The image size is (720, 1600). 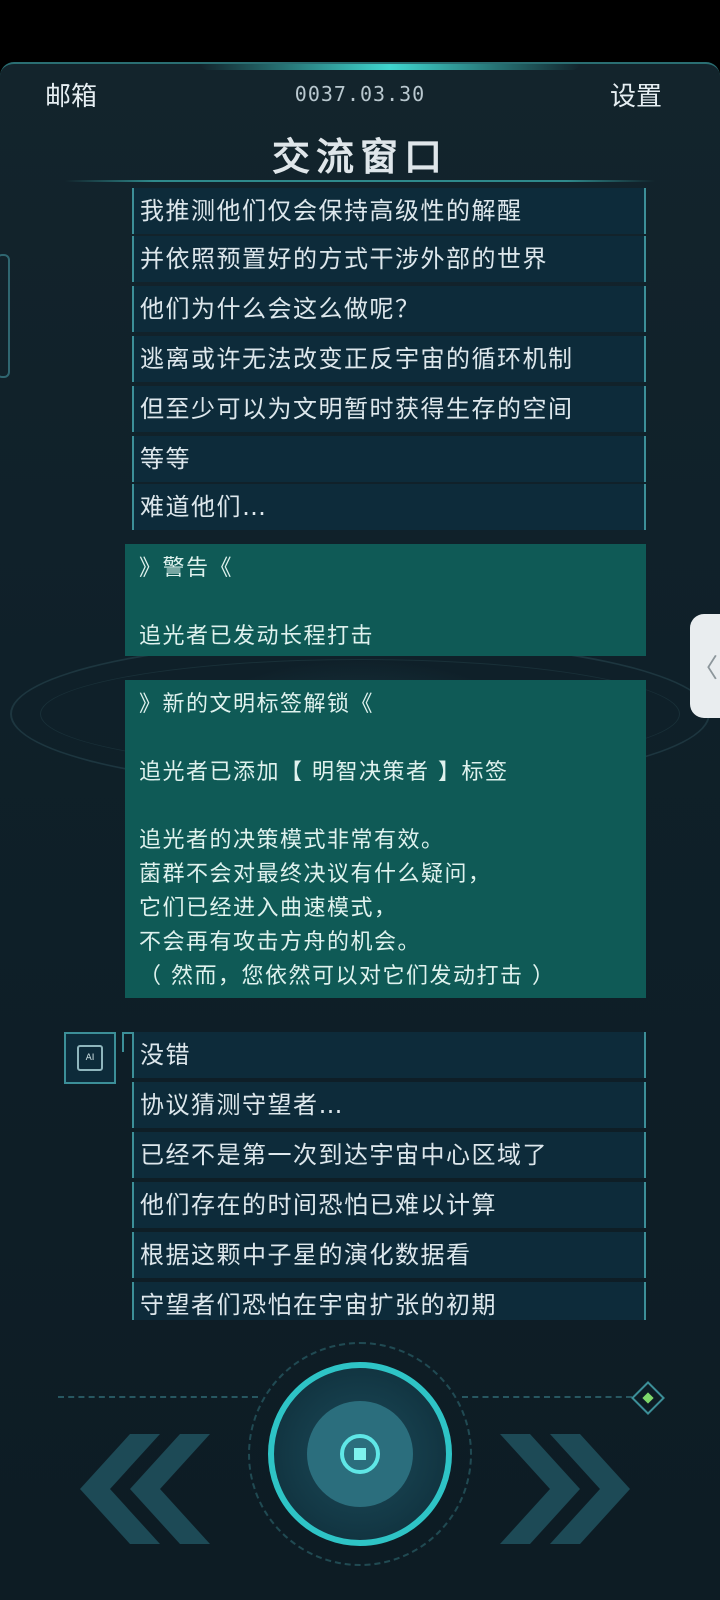 I want to click on chat-message: 我推测他们仅会保持高级性的解醒, so click(x=389, y=211).